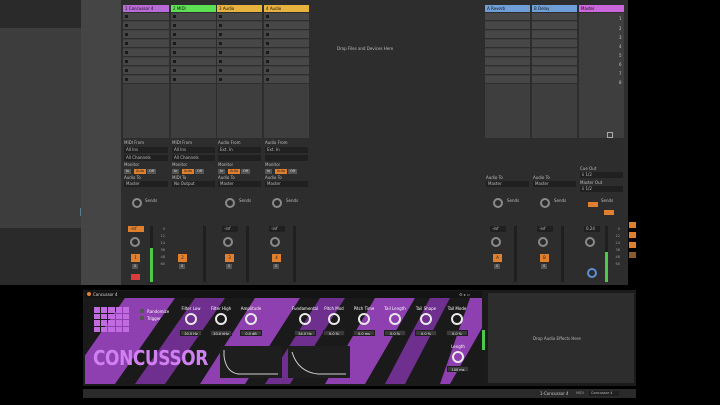 The width and height of the screenshot is (720, 405). What do you see at coordinates (40, 128) in the screenshot?
I see `browser-list` at bounding box center [40, 128].